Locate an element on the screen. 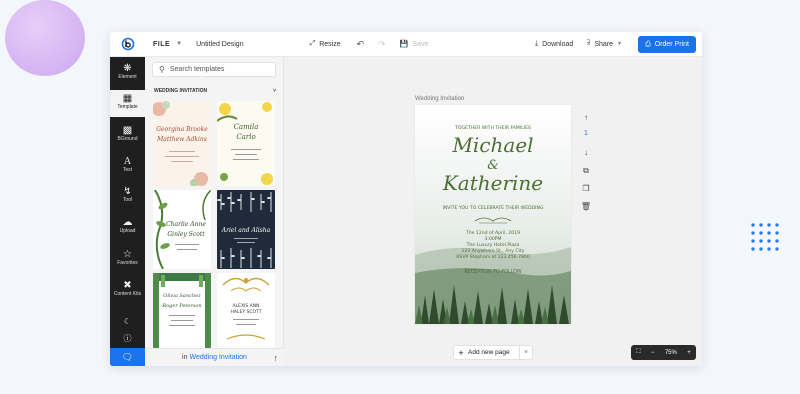  thumb-script-1: Camila is located at coordinates (246, 127).